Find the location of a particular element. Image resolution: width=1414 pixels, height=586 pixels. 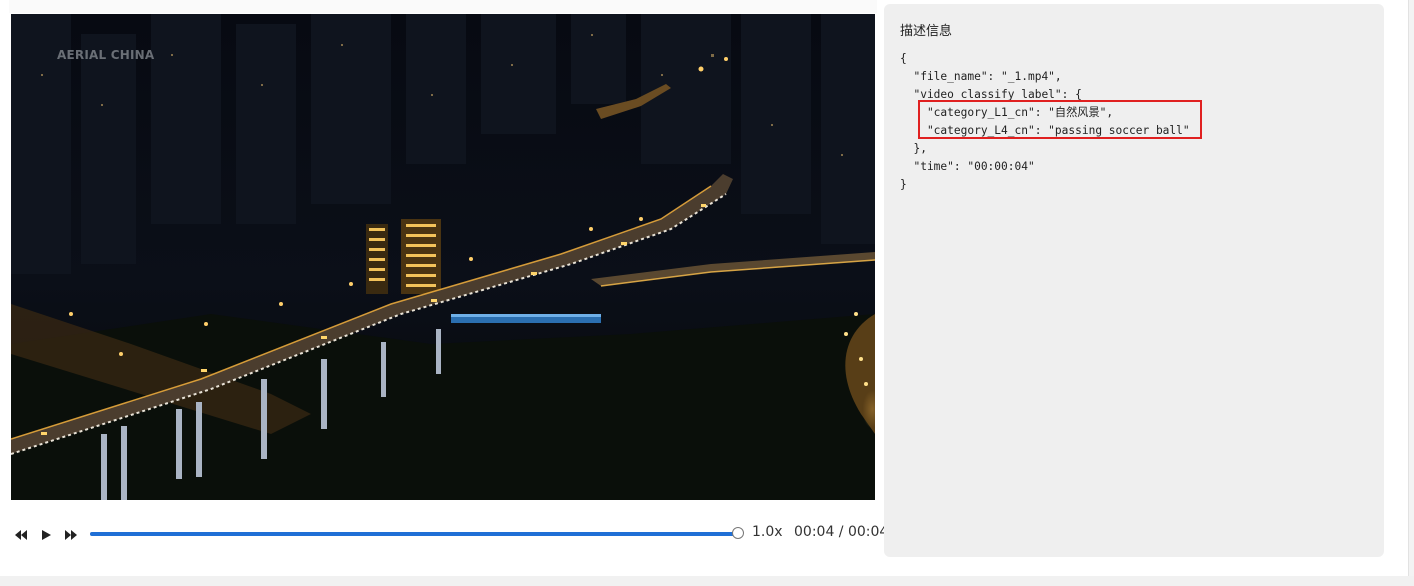

player-top-shade is located at coordinates (443, 6).